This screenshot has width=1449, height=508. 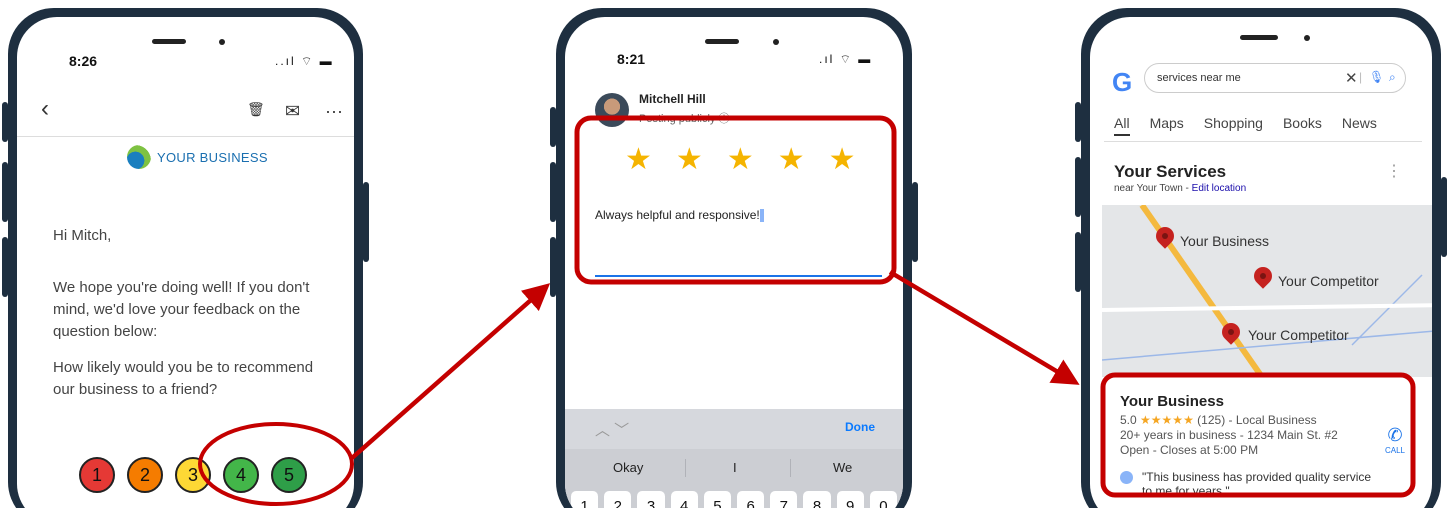 I want to click on status-icons: ..ıl ⌔ ▬, so click(x=304, y=61).